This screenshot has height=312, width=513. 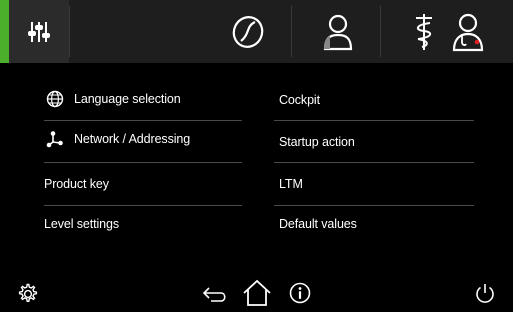 I want to click on info-button, so click(x=300, y=293).